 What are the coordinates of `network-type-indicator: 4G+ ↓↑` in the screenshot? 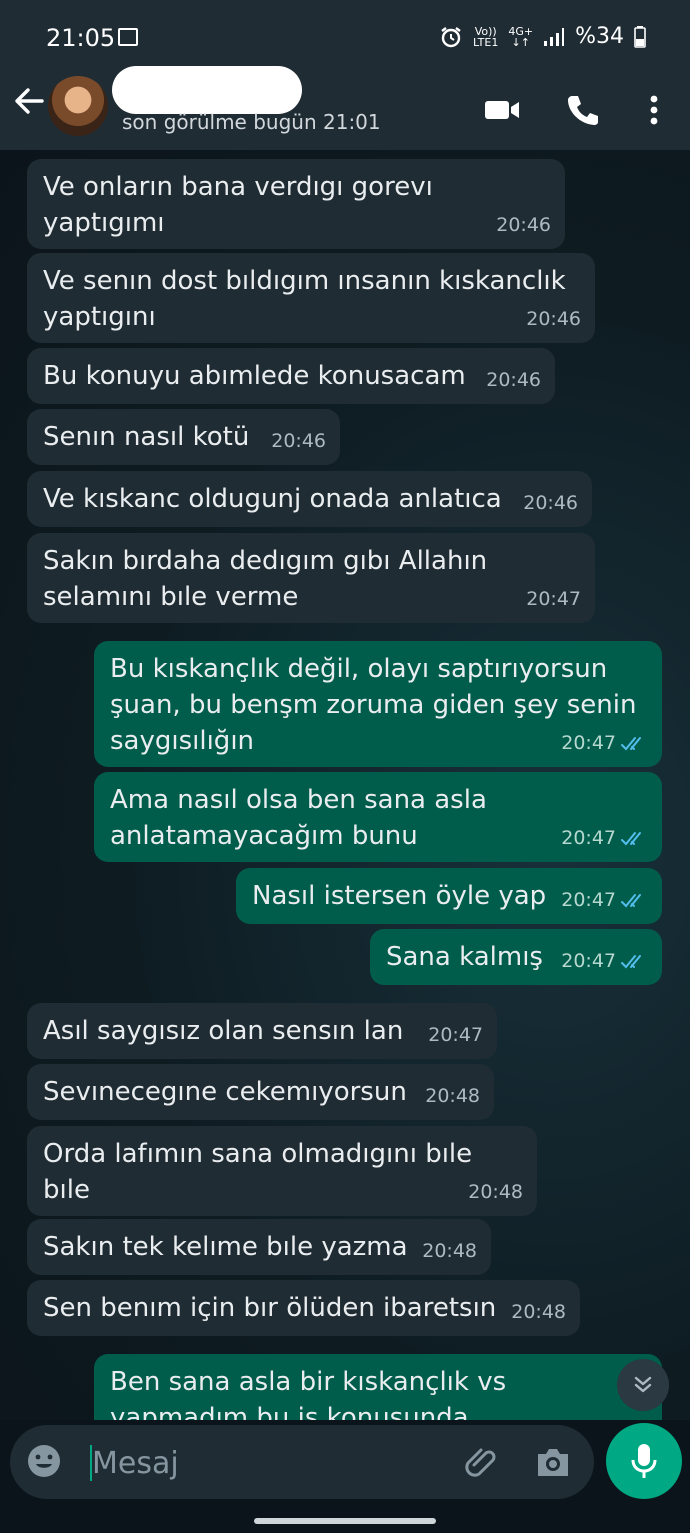 It's located at (521, 36).